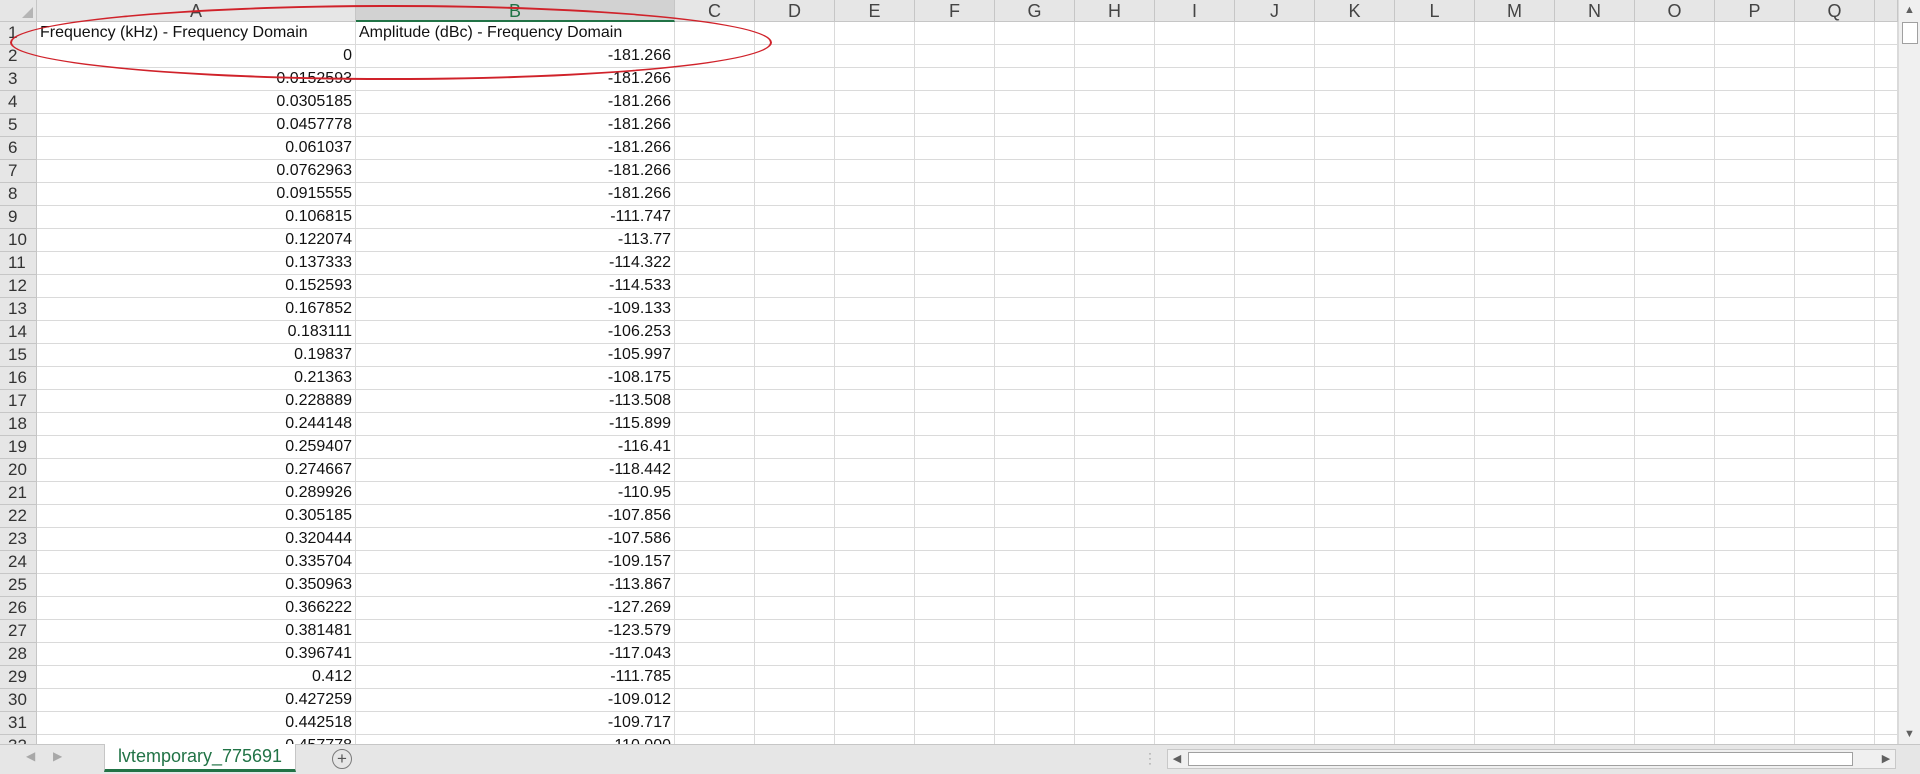  What do you see at coordinates (196, 217) in the screenshot?
I see `data-cell-a: 0.106815` at bounding box center [196, 217].